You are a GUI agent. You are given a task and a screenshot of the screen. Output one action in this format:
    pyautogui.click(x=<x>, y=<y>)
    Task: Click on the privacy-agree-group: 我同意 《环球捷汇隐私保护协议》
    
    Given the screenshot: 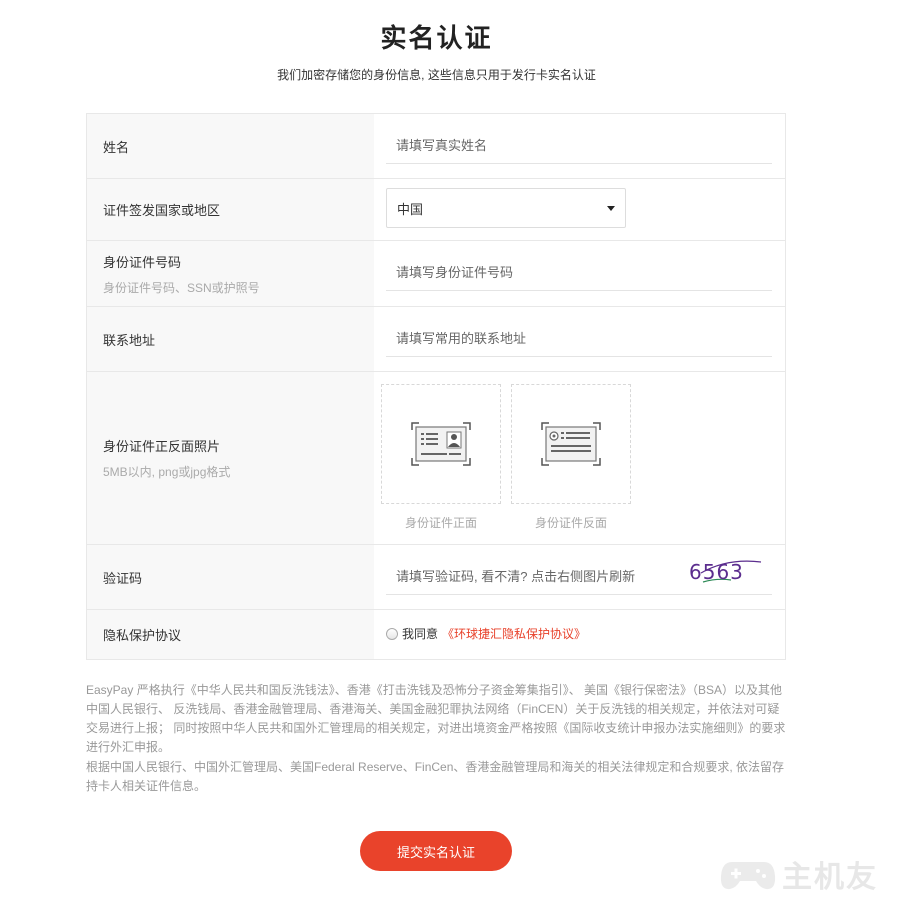 What is the action you would take?
    pyautogui.click(x=486, y=633)
    